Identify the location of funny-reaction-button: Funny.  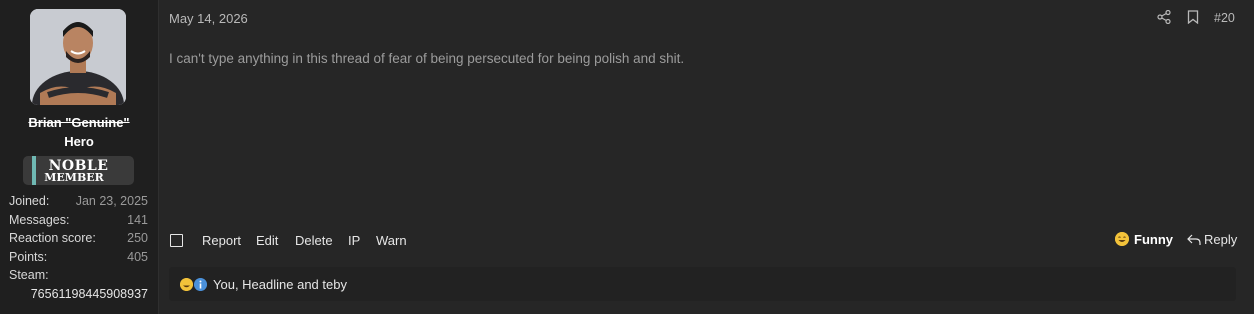
(1153, 239).